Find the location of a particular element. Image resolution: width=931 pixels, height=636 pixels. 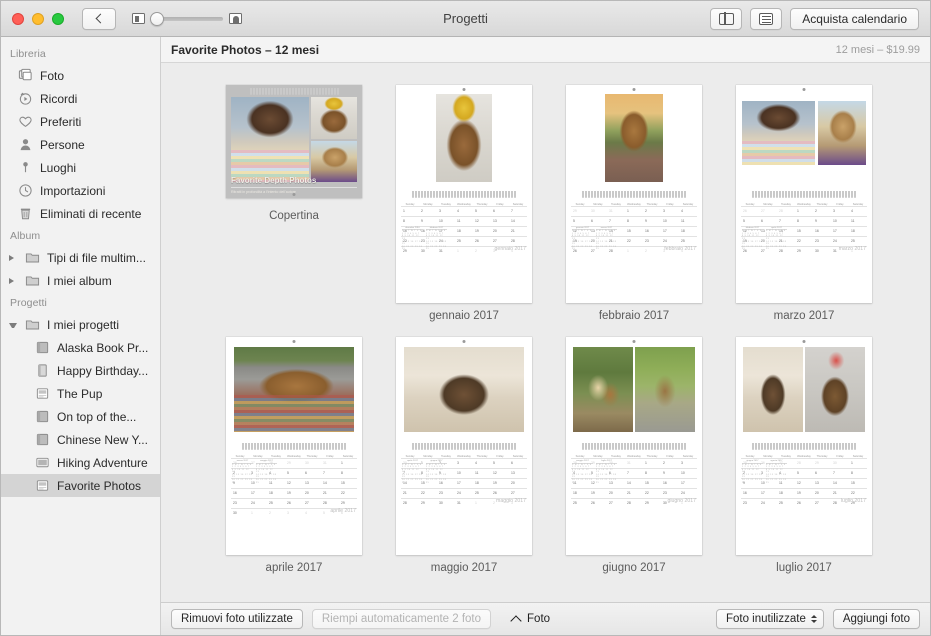

month-label: maggio 2017 is located at coordinates (511, 501).